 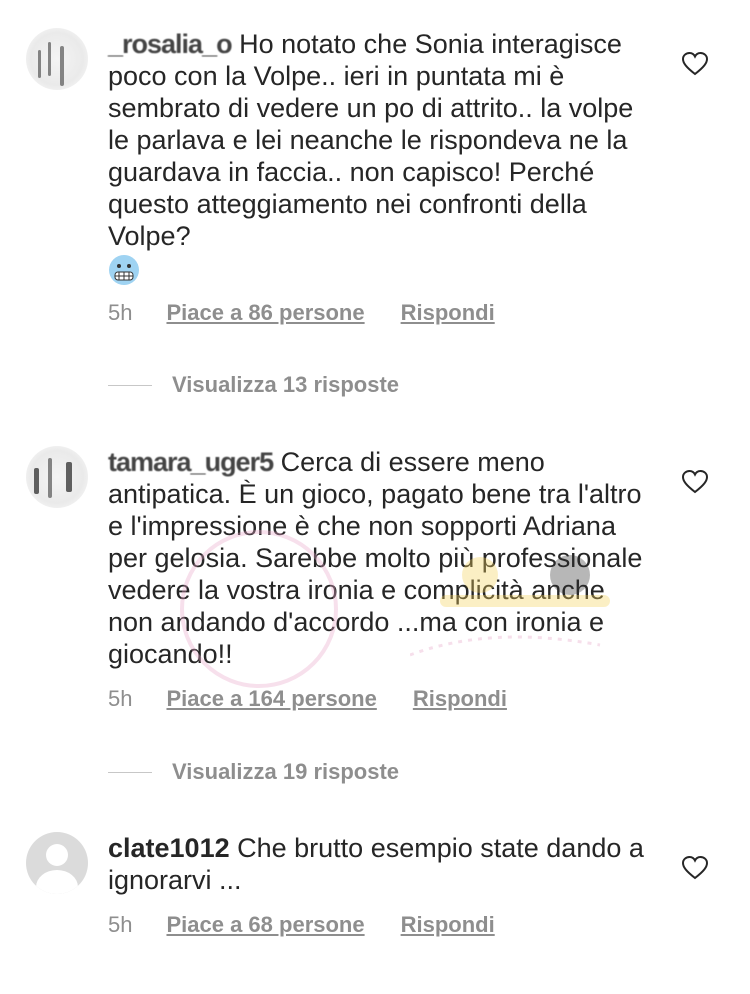 I want to click on likes-link: Piace a 68 persone, so click(x=265, y=925).